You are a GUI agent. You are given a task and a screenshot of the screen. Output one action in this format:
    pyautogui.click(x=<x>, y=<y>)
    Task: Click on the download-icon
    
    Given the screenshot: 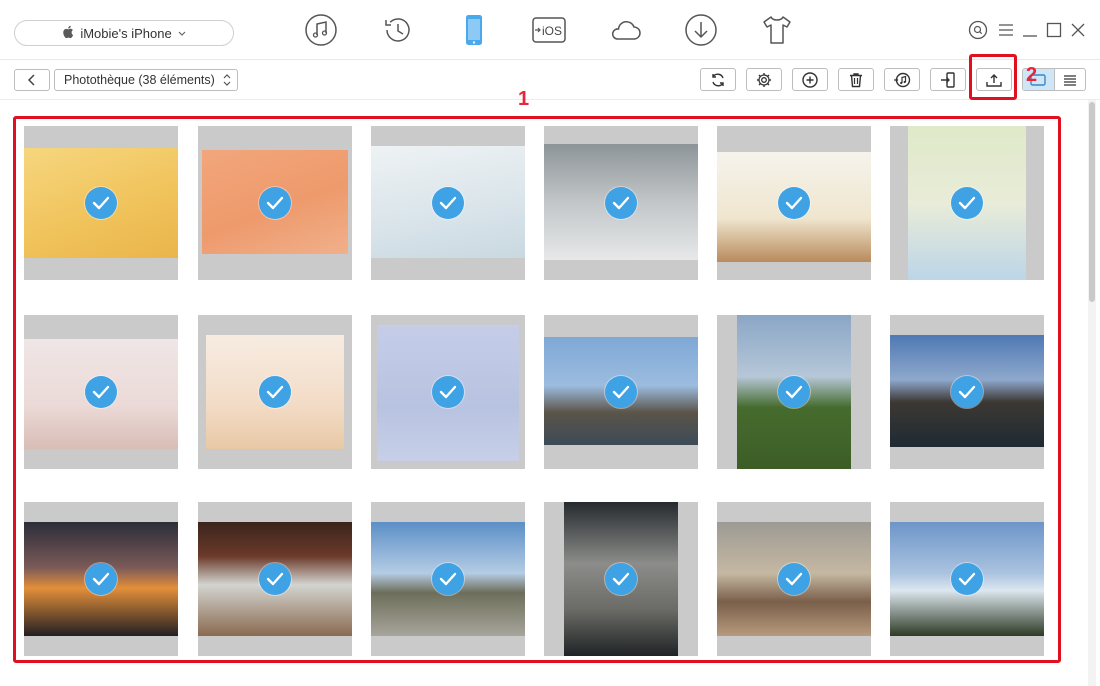 What is the action you would take?
    pyautogui.click(x=701, y=30)
    